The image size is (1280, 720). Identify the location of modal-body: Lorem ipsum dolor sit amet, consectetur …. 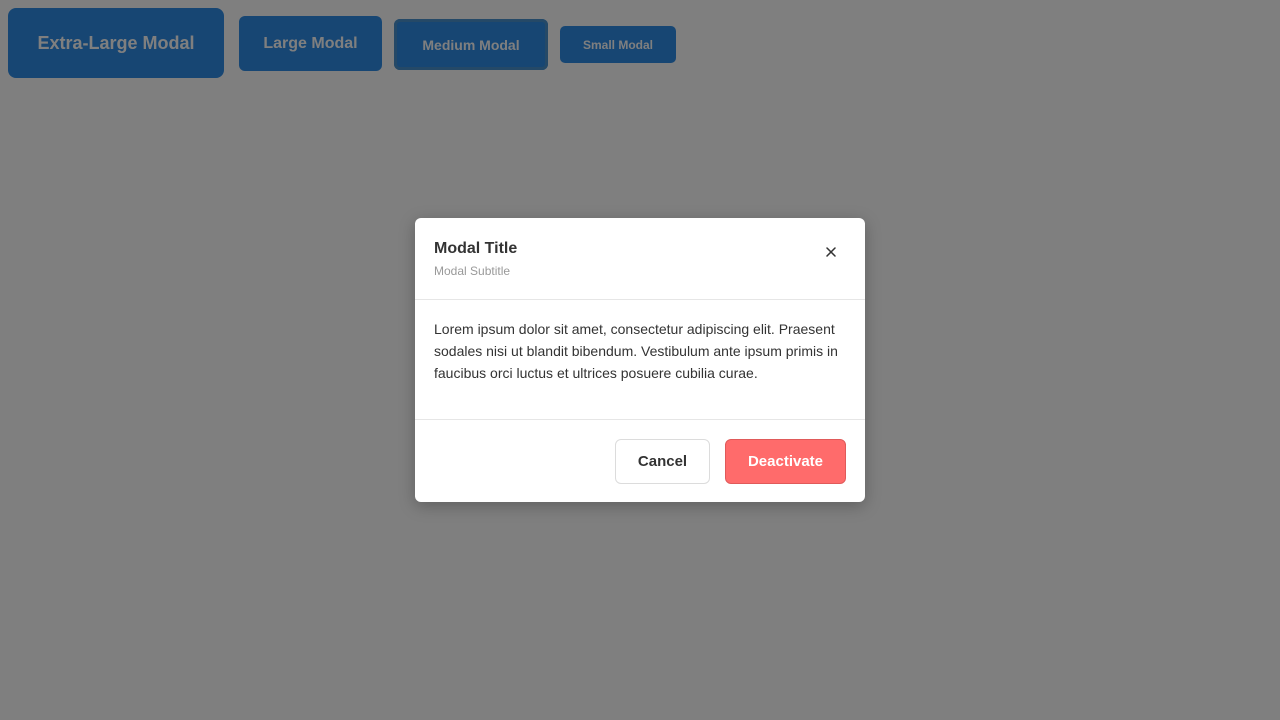
(640, 360).